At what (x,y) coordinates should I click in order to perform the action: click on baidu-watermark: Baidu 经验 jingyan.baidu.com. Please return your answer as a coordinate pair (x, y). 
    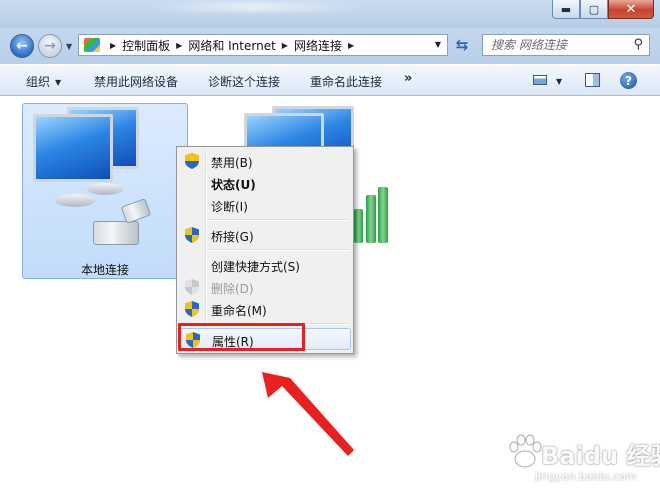
    Looking at the image, I should click on (582, 462).